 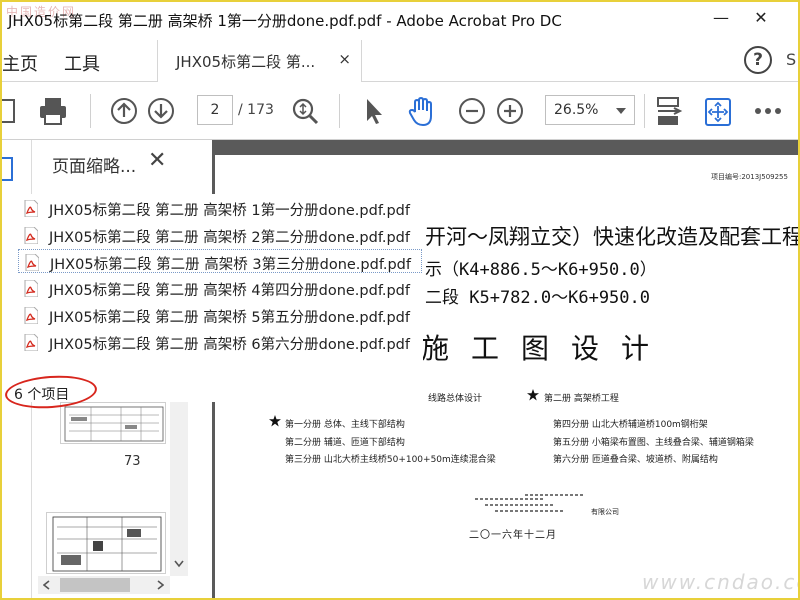 I want to click on file-item-selected: JHX05标第二段 第二册 高架桥 3第三分册done.pdf.pdf, so click(x=220, y=261).